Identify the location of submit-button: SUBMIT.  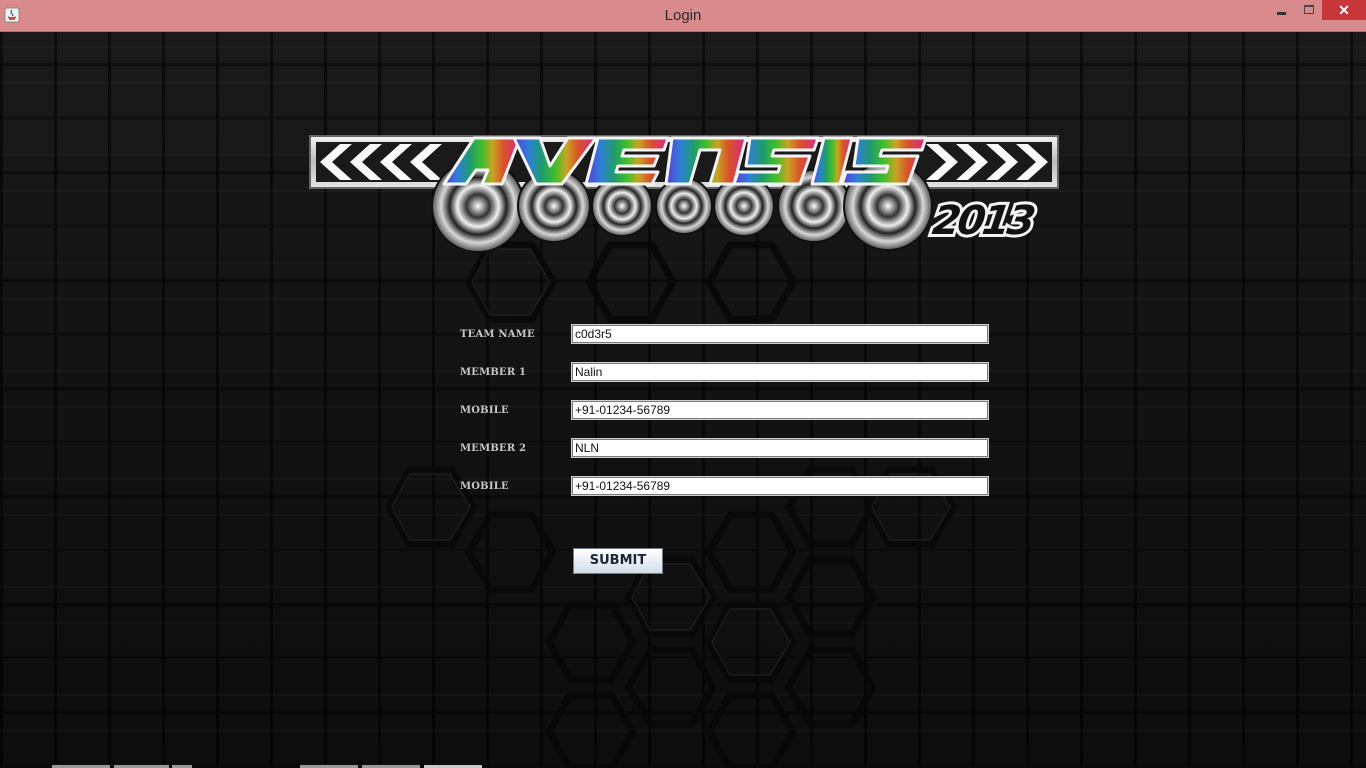
(618, 561).